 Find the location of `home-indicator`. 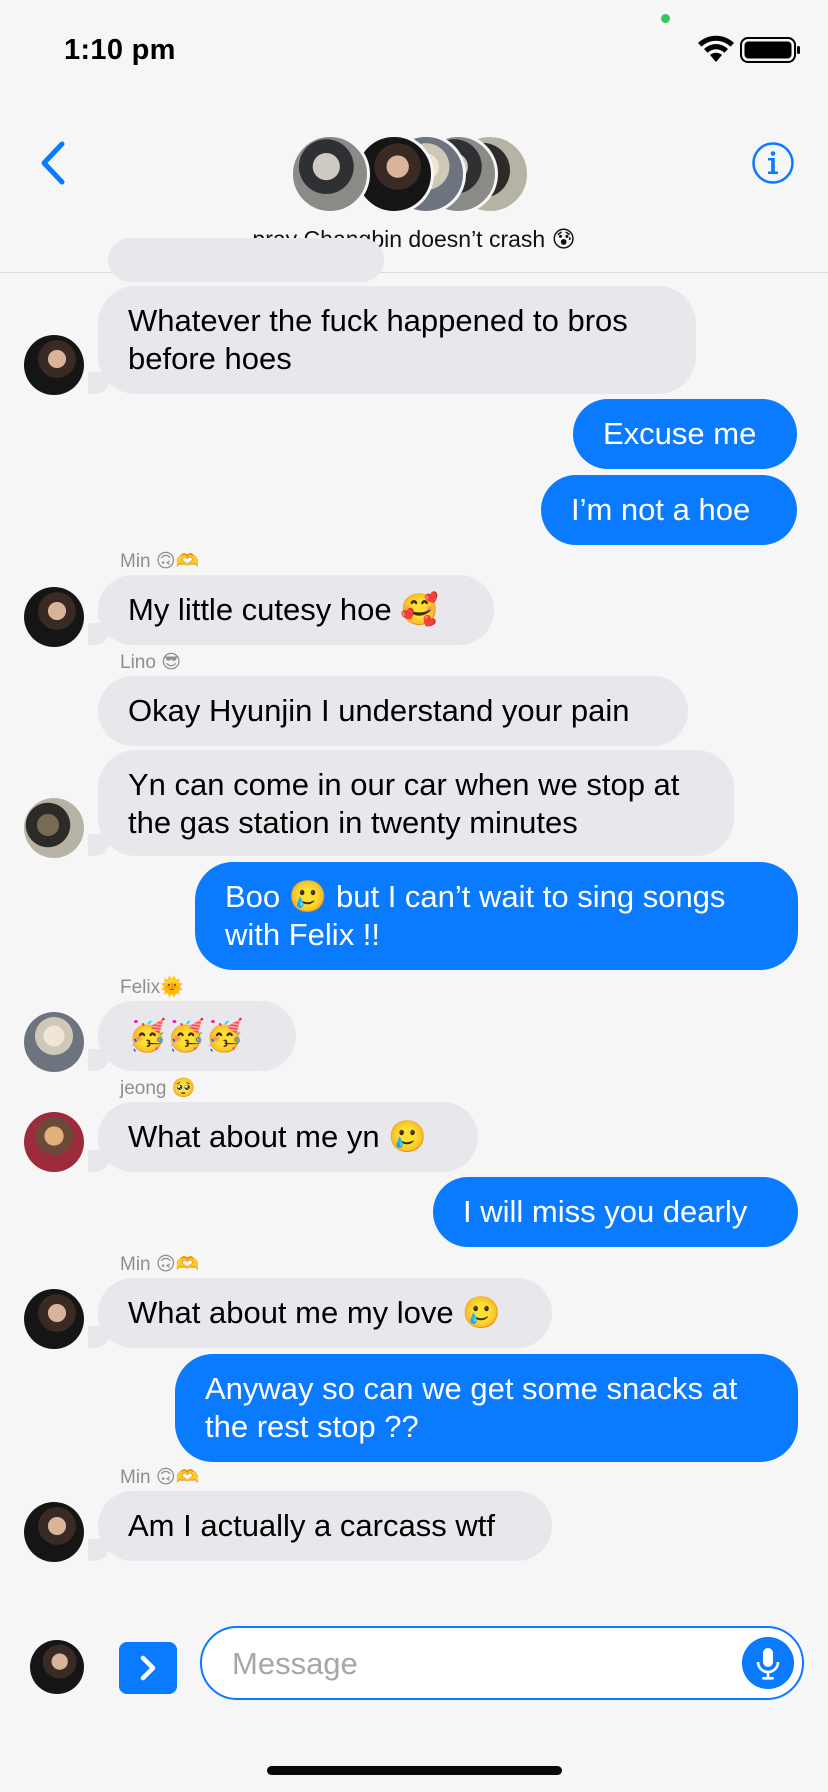

home-indicator is located at coordinates (414, 1770).